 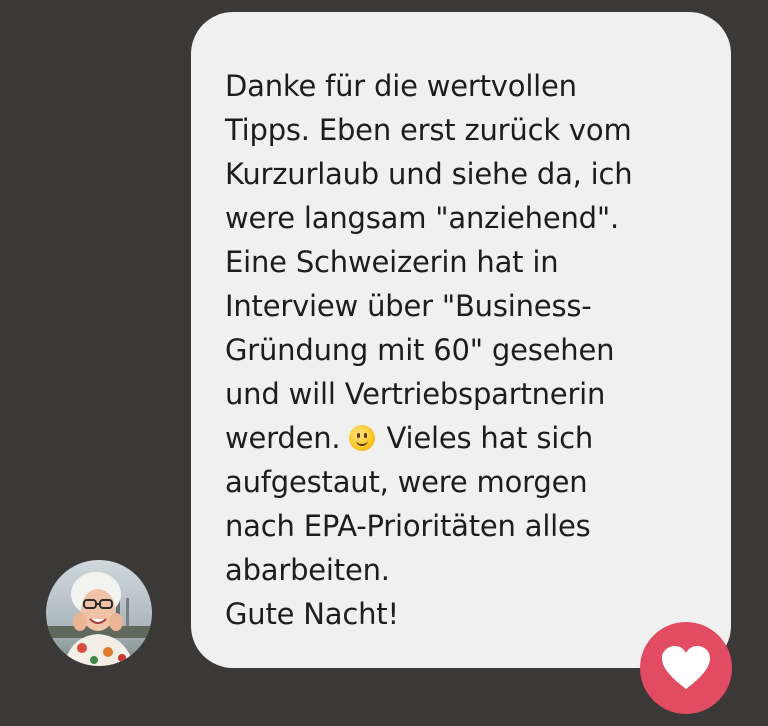 What do you see at coordinates (283, 438) in the screenshot?
I see `message-fragment: werden.` at bounding box center [283, 438].